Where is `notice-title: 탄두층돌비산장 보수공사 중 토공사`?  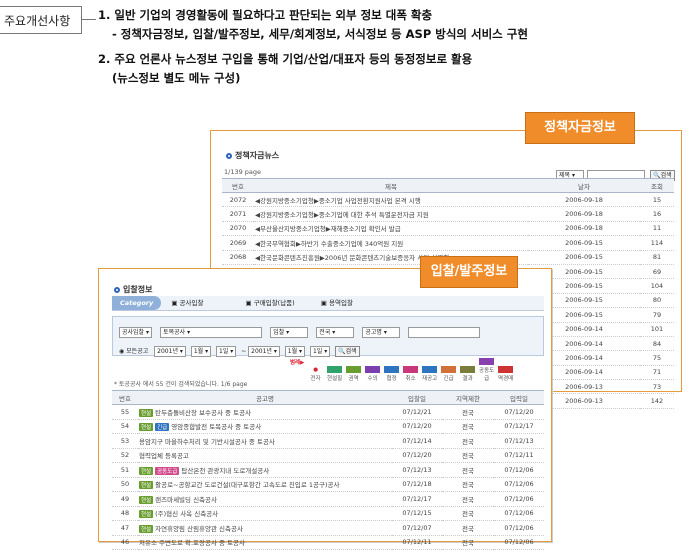 notice-title: 탄두층돌비산장 보수공사 중 토공사 is located at coordinates (203, 413).